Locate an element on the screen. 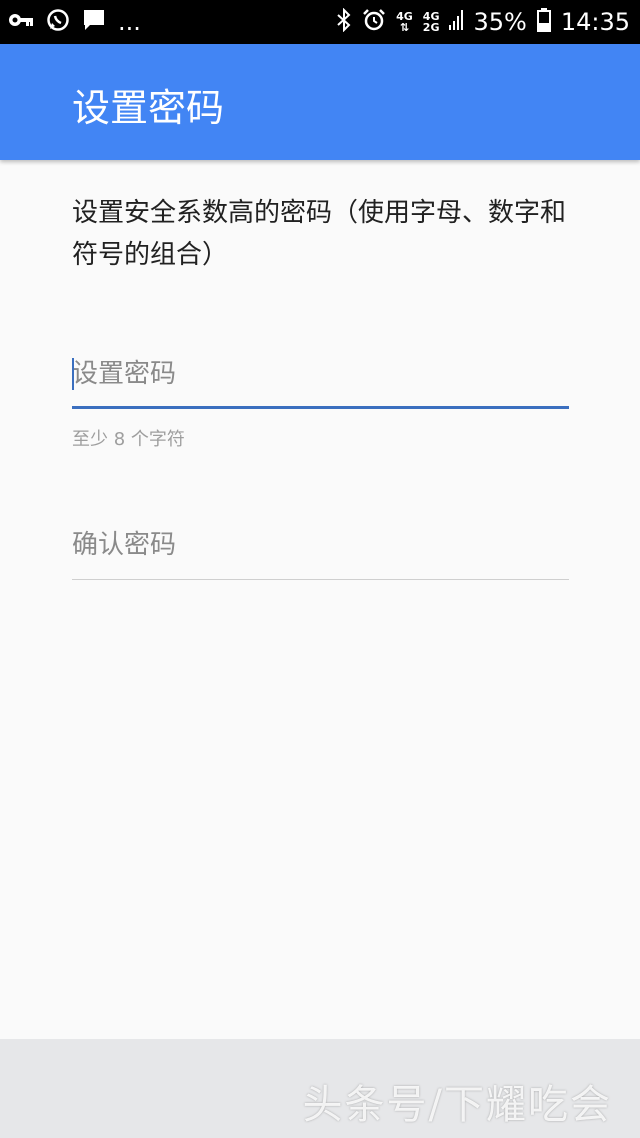 The image size is (640, 1138). confirm-password-field is located at coordinates (320, 552).